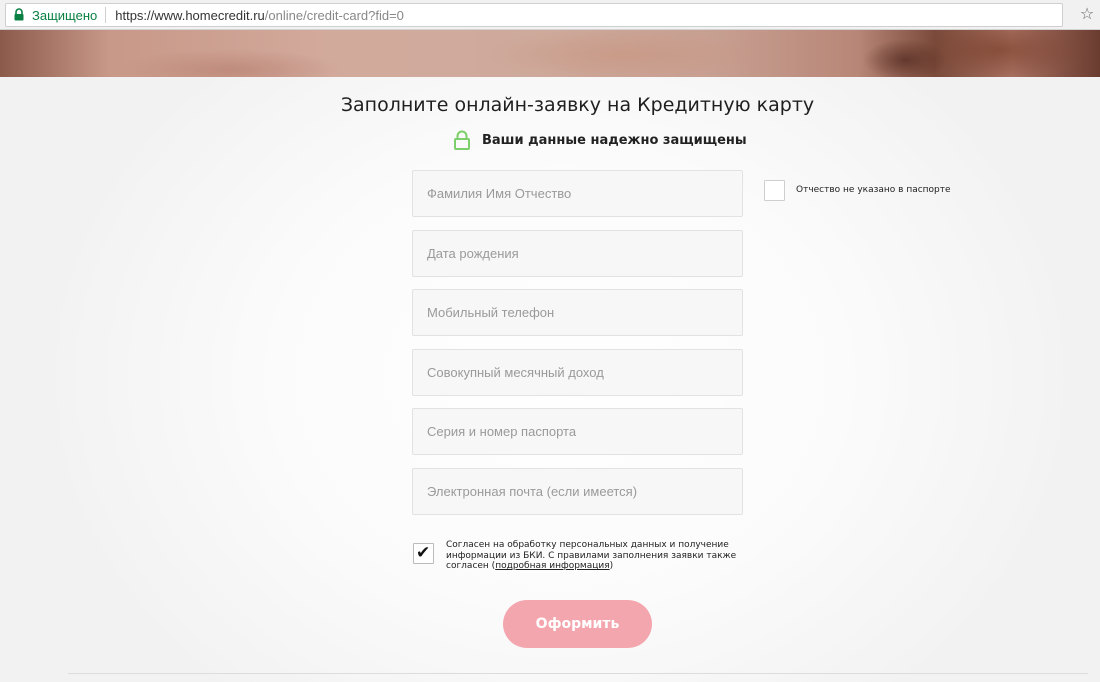 The height and width of the screenshot is (682, 1100). I want to click on no-patronymic-label: Отчество не указано в паспорте, so click(873, 190).